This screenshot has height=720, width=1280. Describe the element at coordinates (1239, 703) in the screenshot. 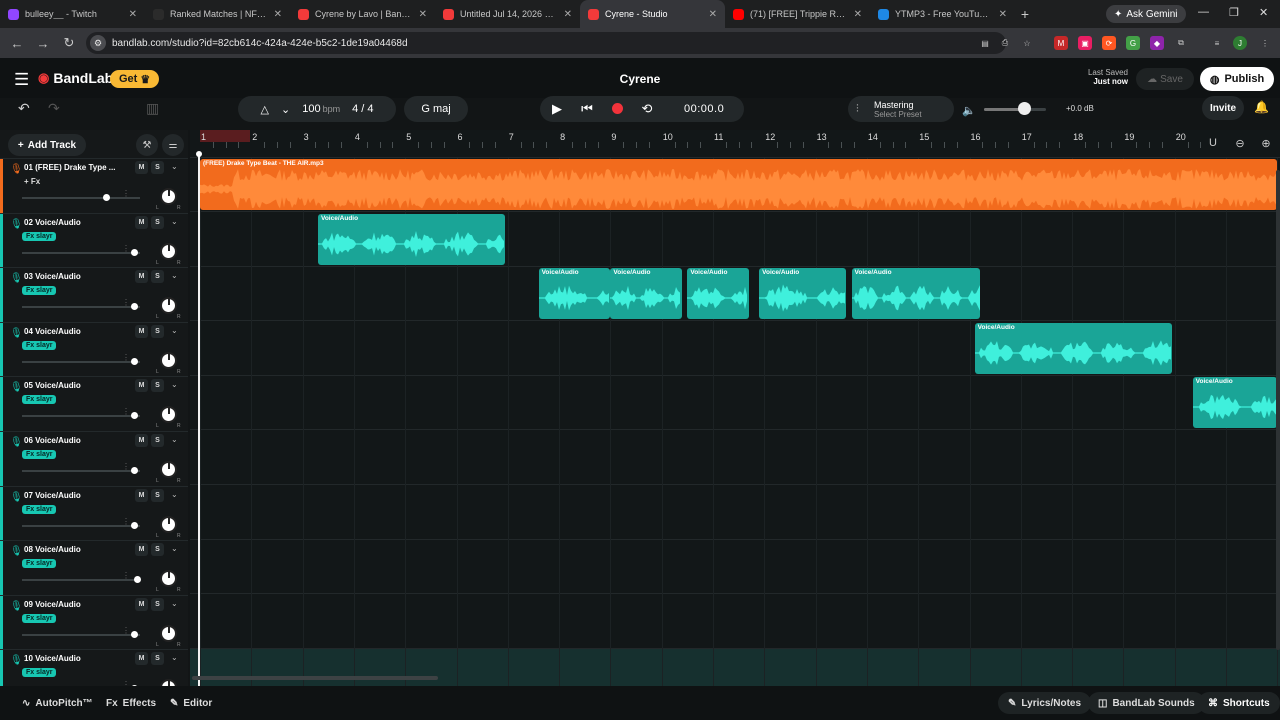

I see `shortcuts-button: ⌘ Shortcuts` at that location.